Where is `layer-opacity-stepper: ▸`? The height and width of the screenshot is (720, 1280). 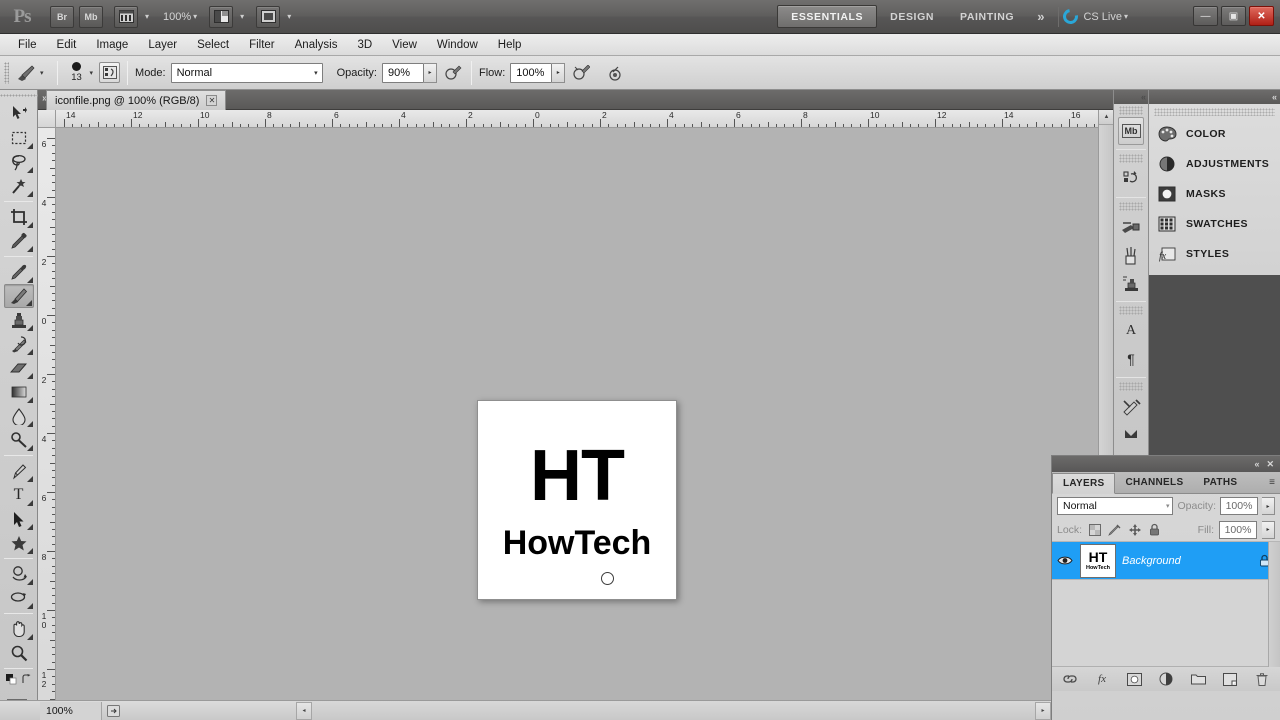 layer-opacity-stepper: ▸ is located at coordinates (1268, 506).